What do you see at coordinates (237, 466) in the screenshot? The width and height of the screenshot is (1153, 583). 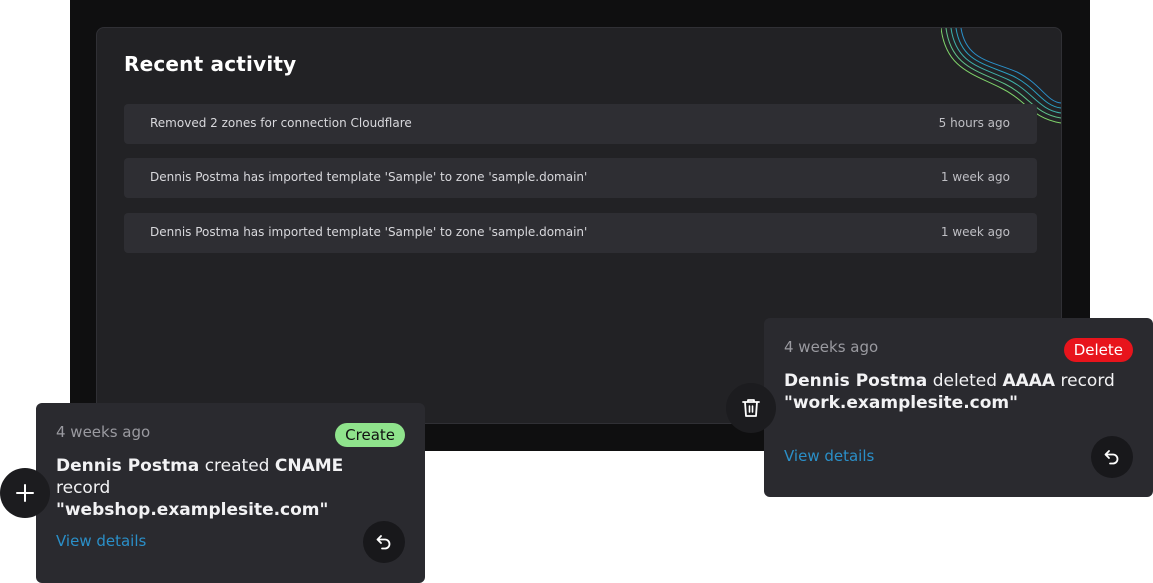 I see `card-action: created` at bounding box center [237, 466].